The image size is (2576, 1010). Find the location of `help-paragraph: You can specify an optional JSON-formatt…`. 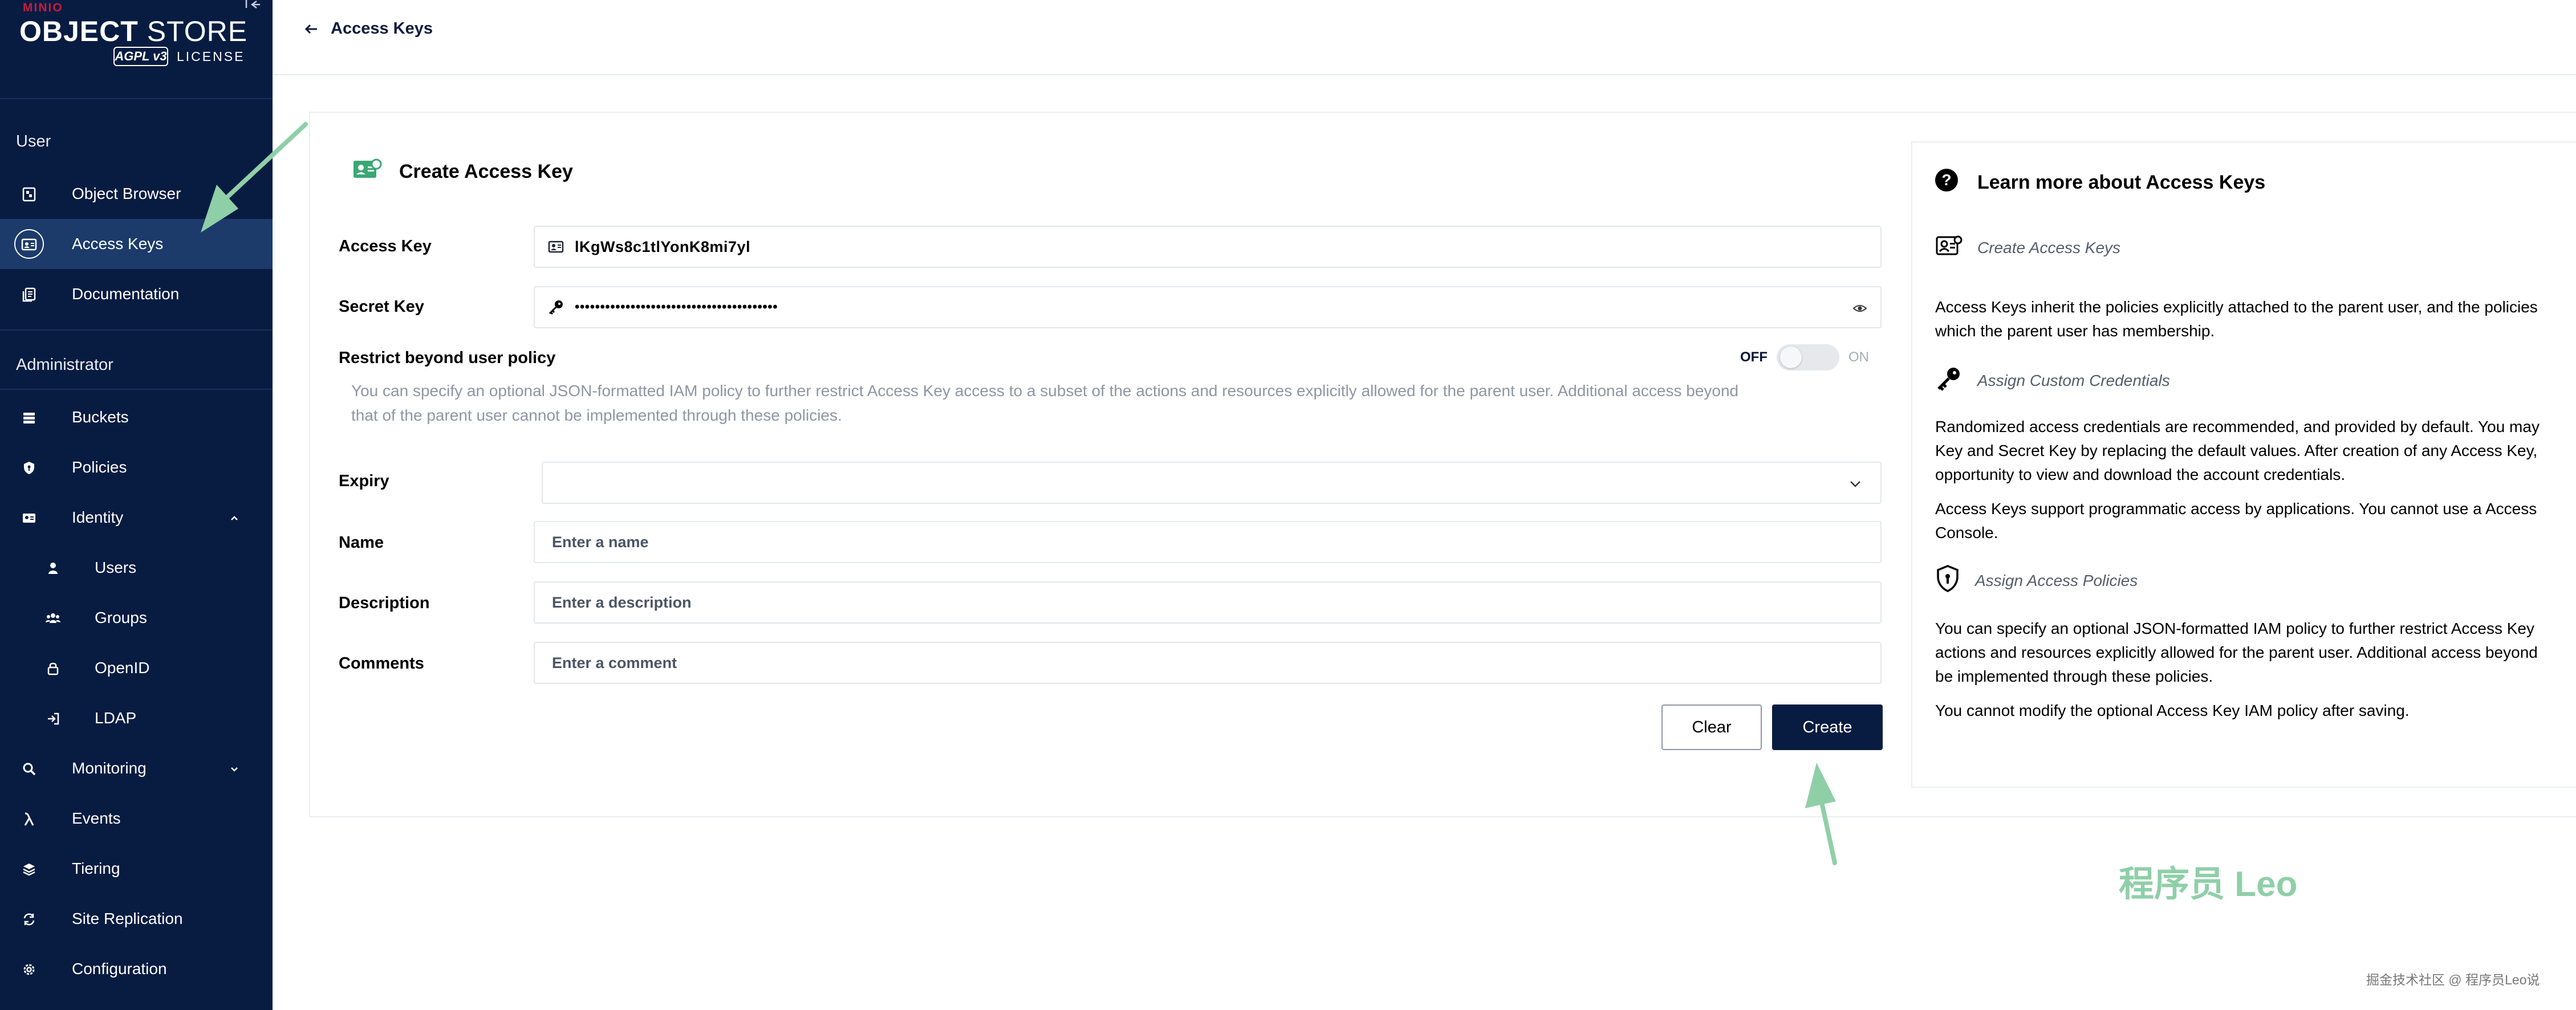

help-paragraph: You can specify an optional JSON-formatt… is located at coordinates (2236, 652).